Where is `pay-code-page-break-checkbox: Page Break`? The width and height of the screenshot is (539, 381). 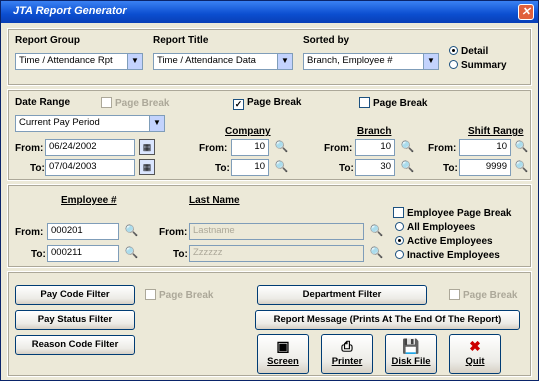 pay-code-page-break-checkbox: Page Break is located at coordinates (179, 295).